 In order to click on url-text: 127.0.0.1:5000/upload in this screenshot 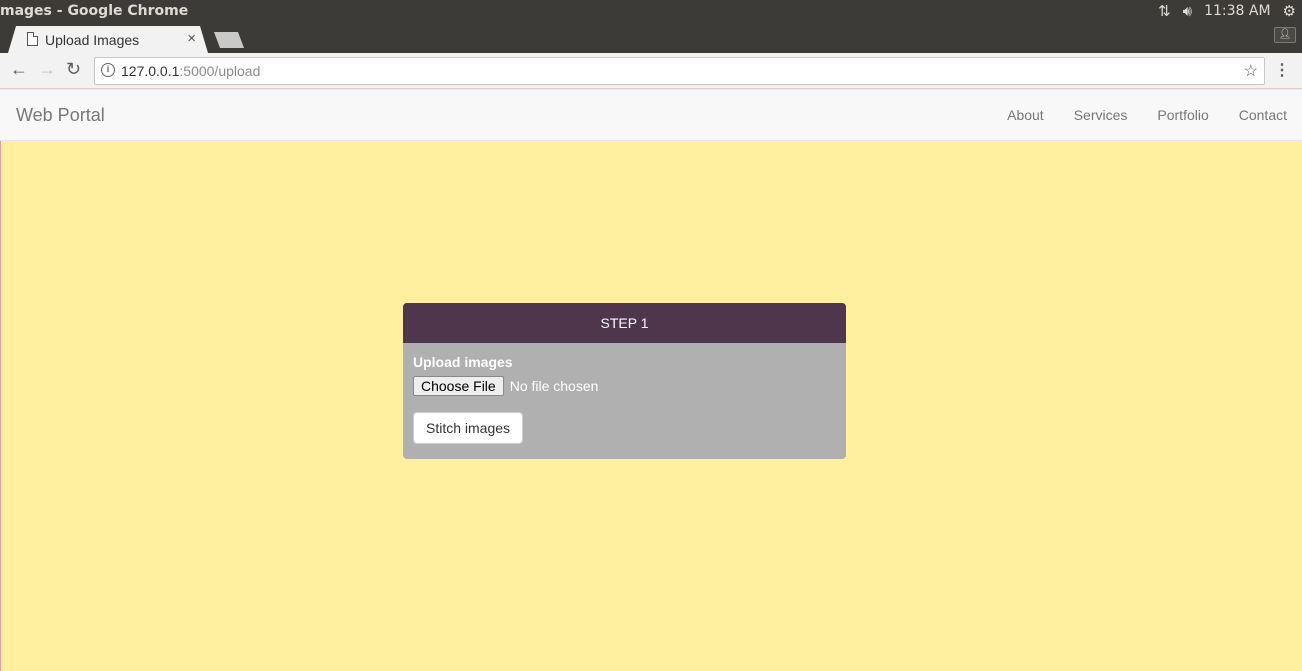, I will do `click(190, 71)`.